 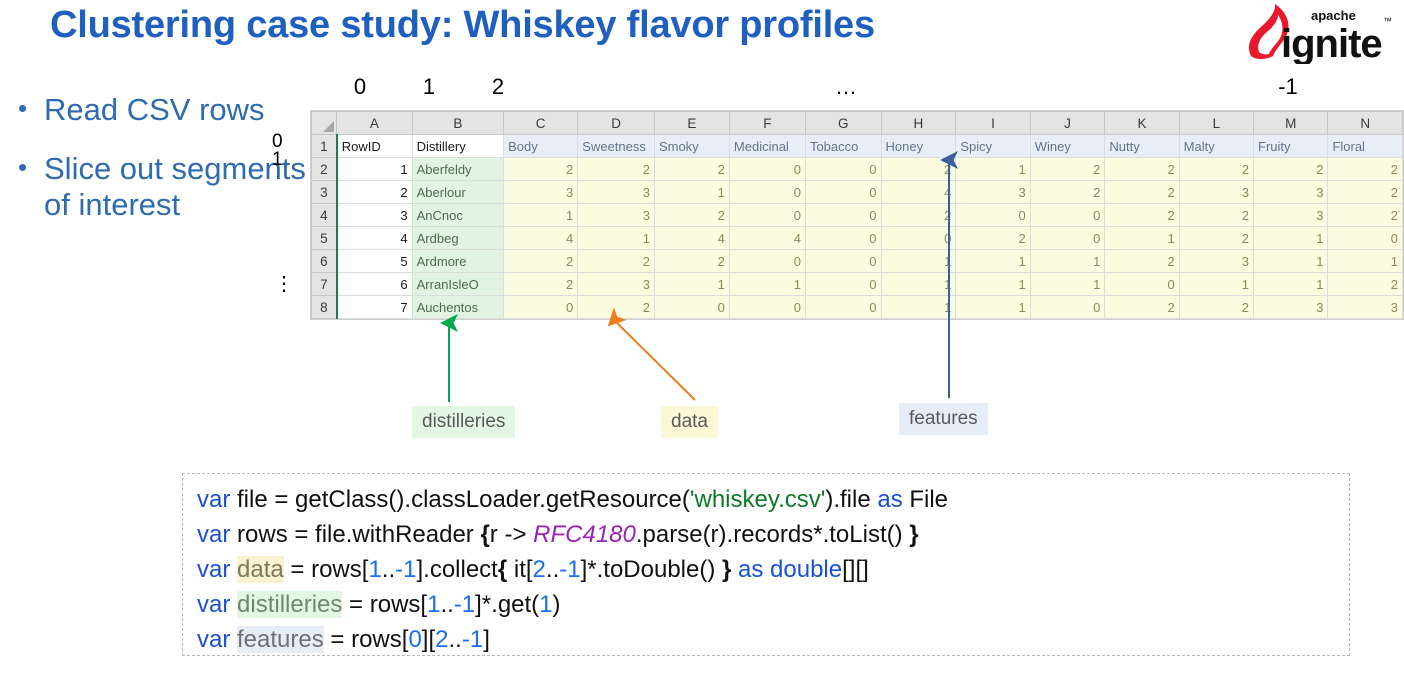 What do you see at coordinates (843, 123) in the screenshot?
I see `column-header-G: G` at bounding box center [843, 123].